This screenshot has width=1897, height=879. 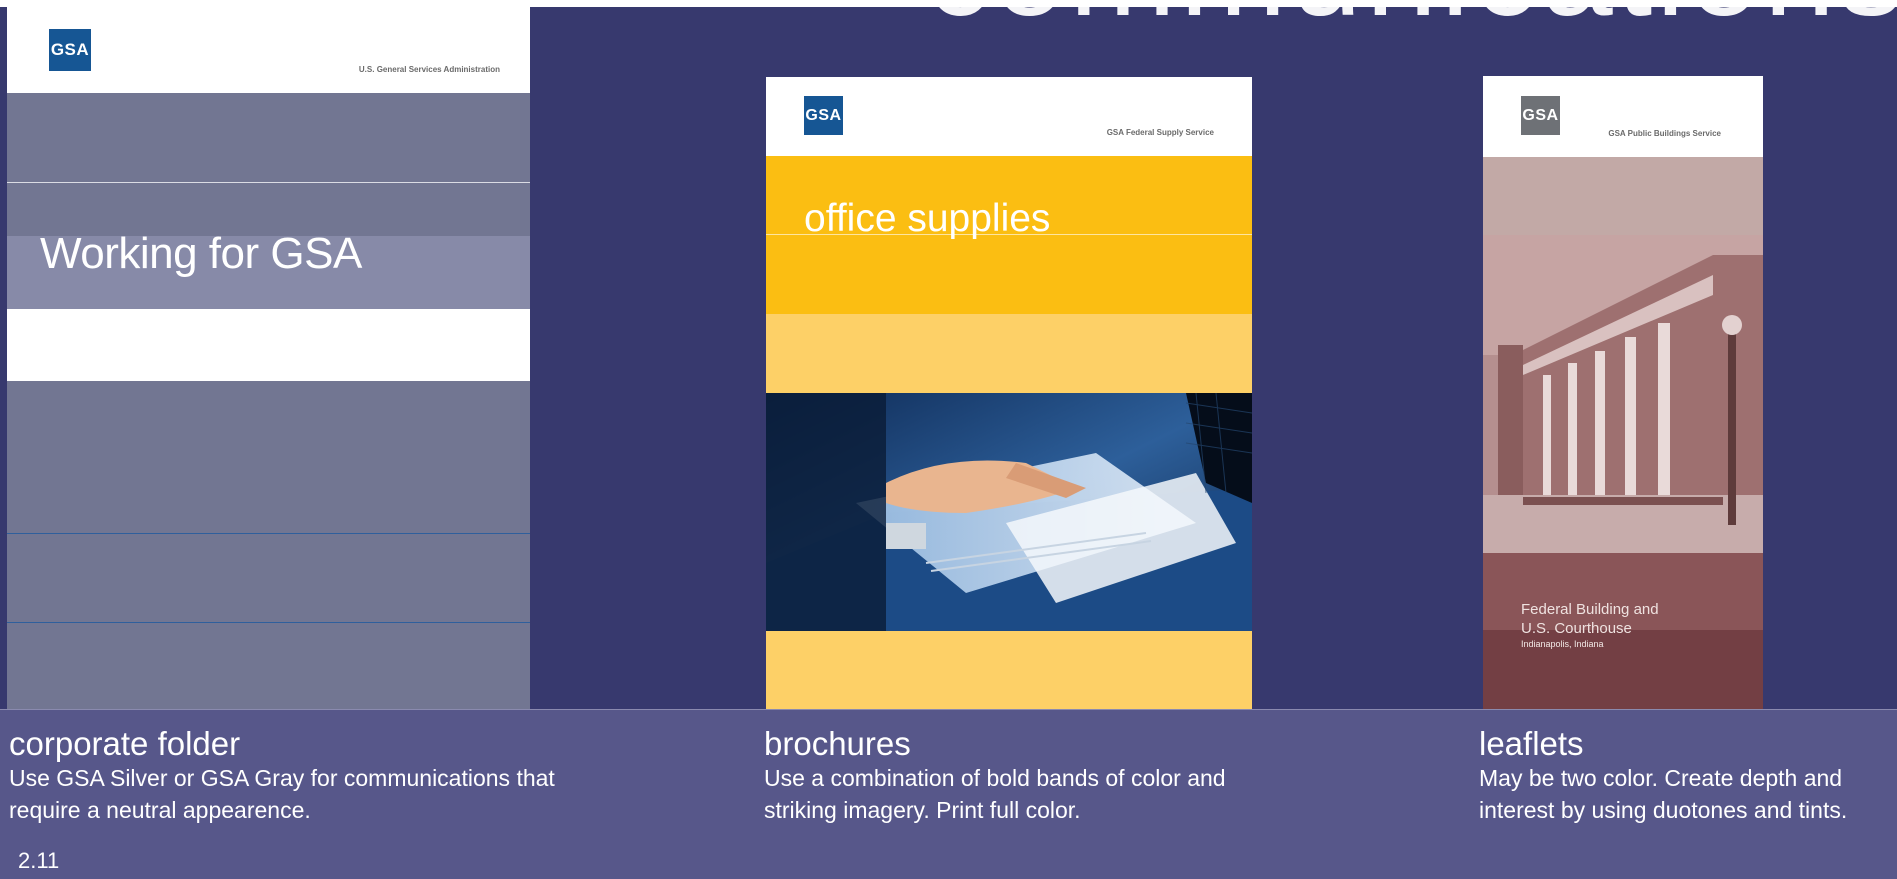 I want to click on leaflet-header: GSA GSA Public Buildings Service, so click(x=1623, y=116).